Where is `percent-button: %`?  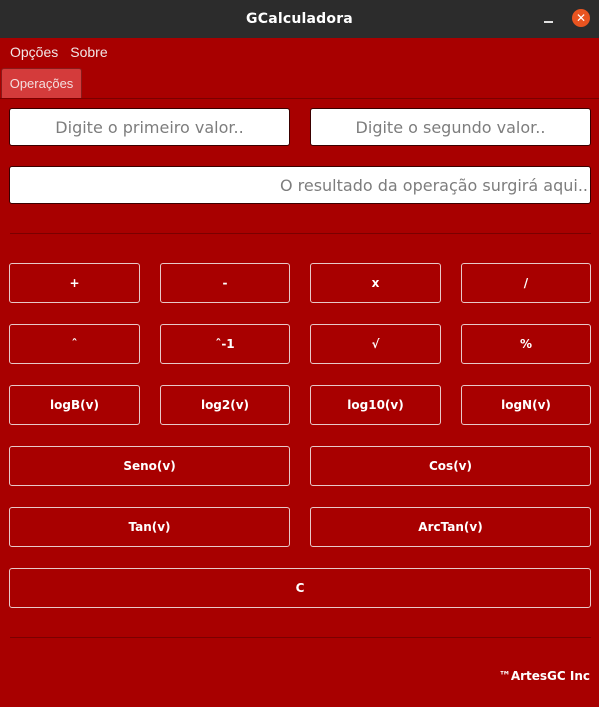
percent-button: % is located at coordinates (526, 344).